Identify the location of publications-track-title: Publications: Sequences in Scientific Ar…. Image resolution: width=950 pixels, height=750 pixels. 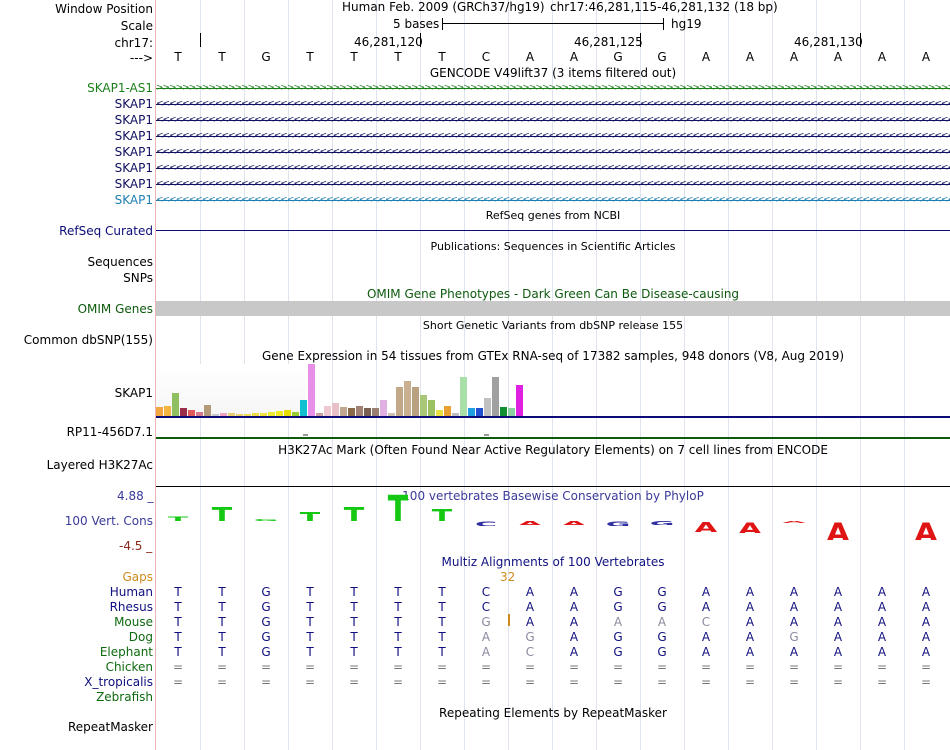
(553, 246).